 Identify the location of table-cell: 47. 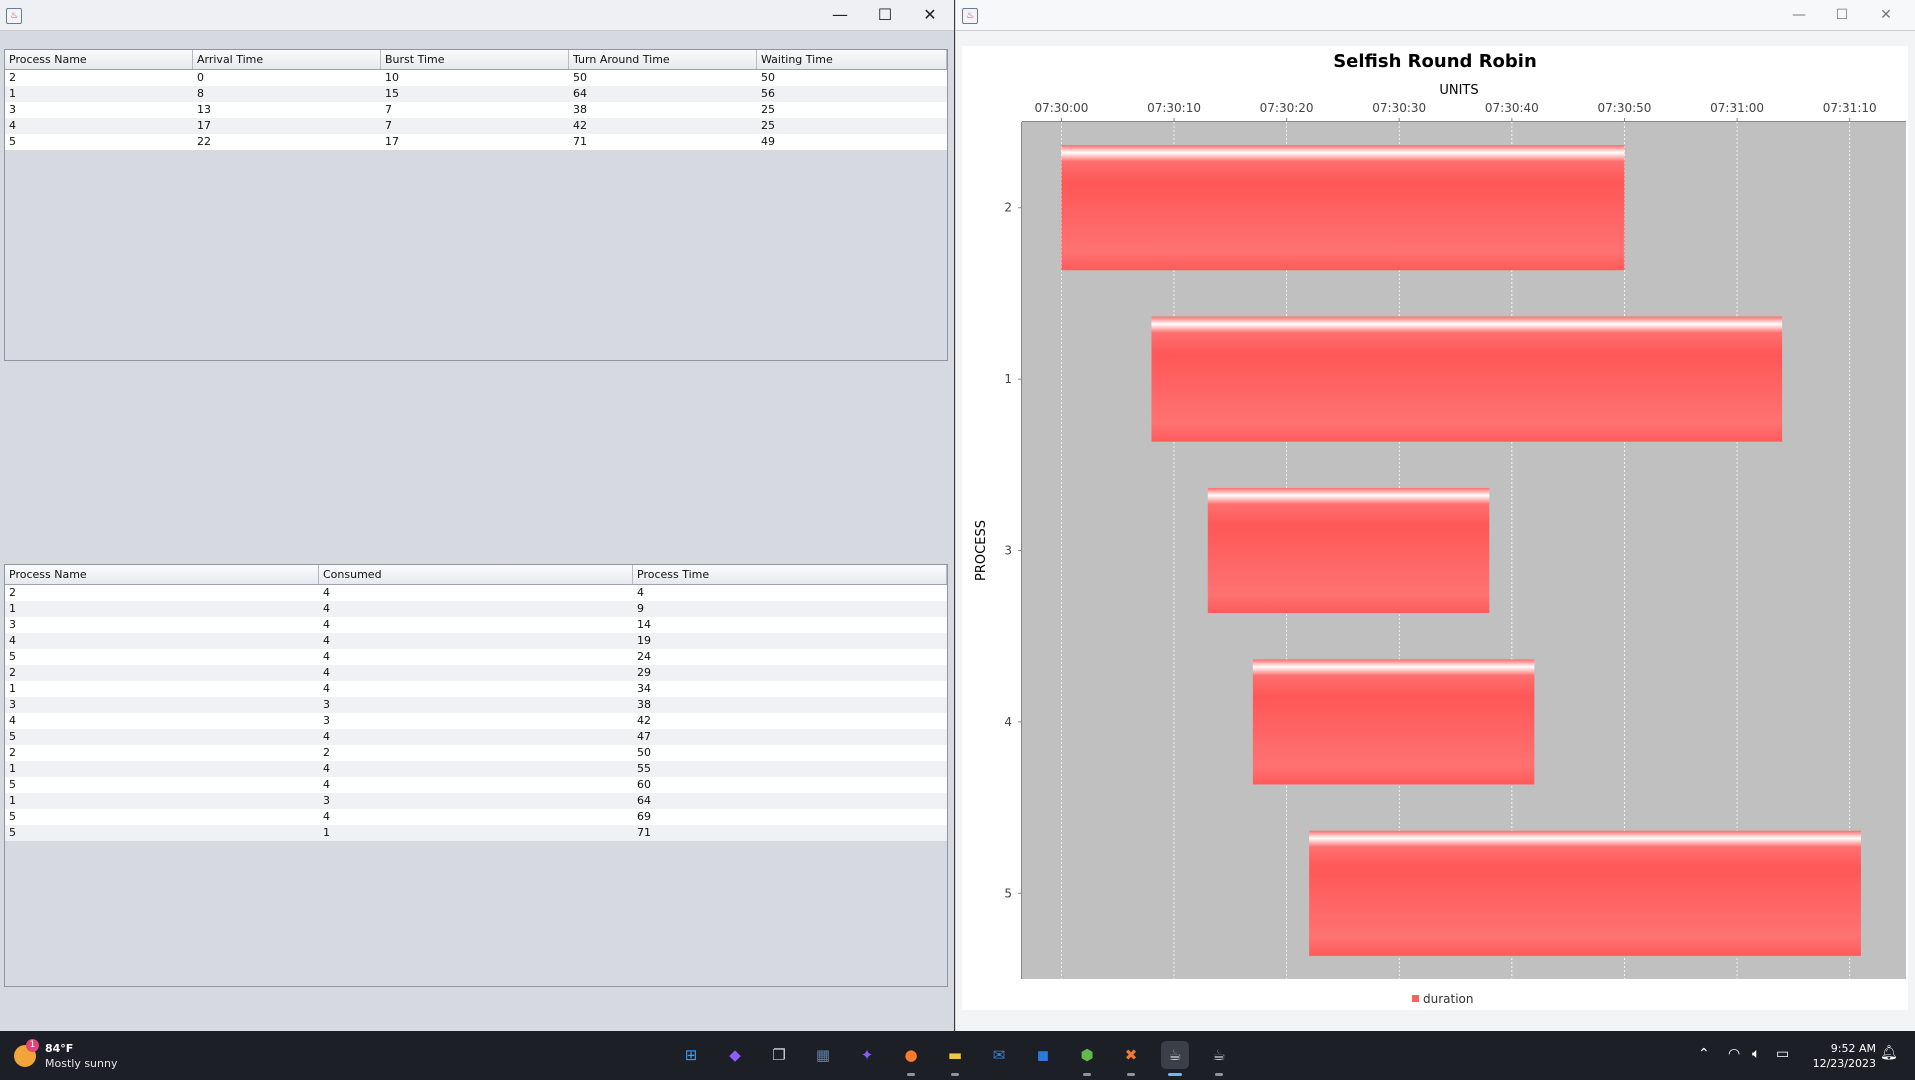
(790, 737).